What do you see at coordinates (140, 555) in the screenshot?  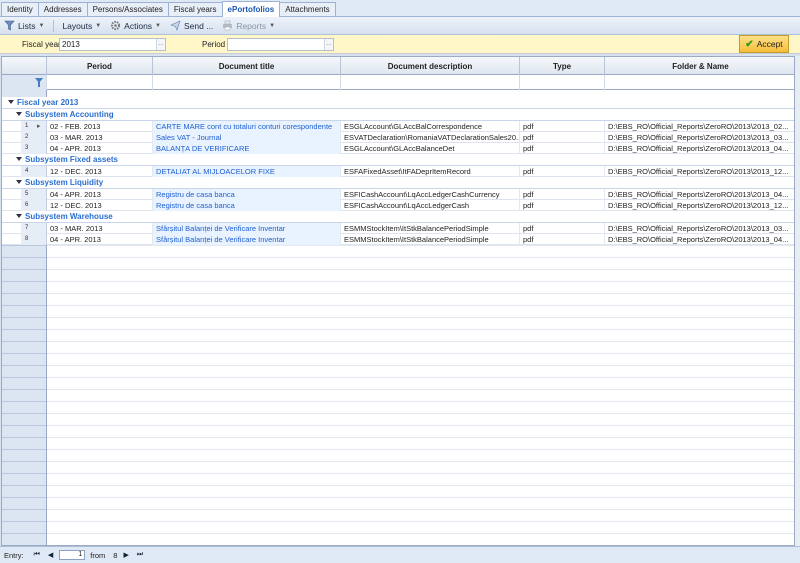 I see `last-record-icon: ⏭` at bounding box center [140, 555].